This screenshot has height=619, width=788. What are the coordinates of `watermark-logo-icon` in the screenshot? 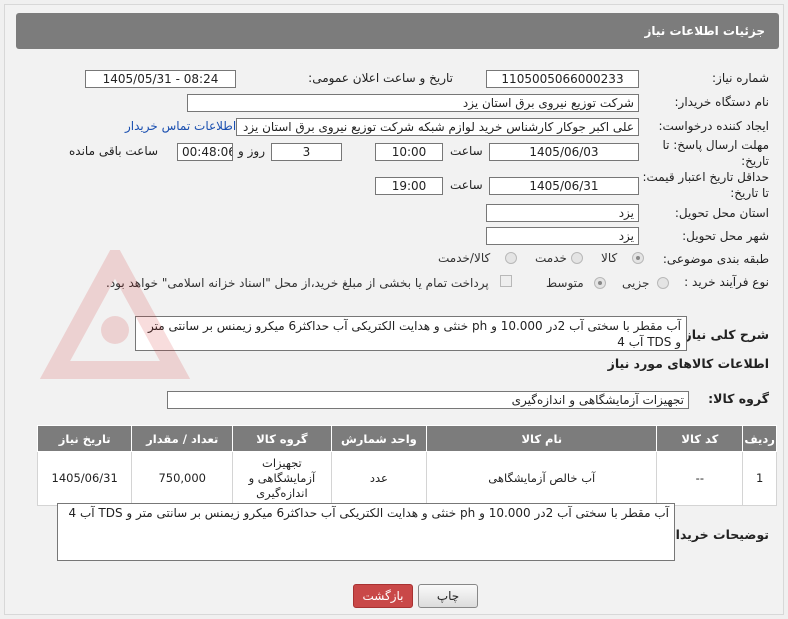 It's located at (115, 314).